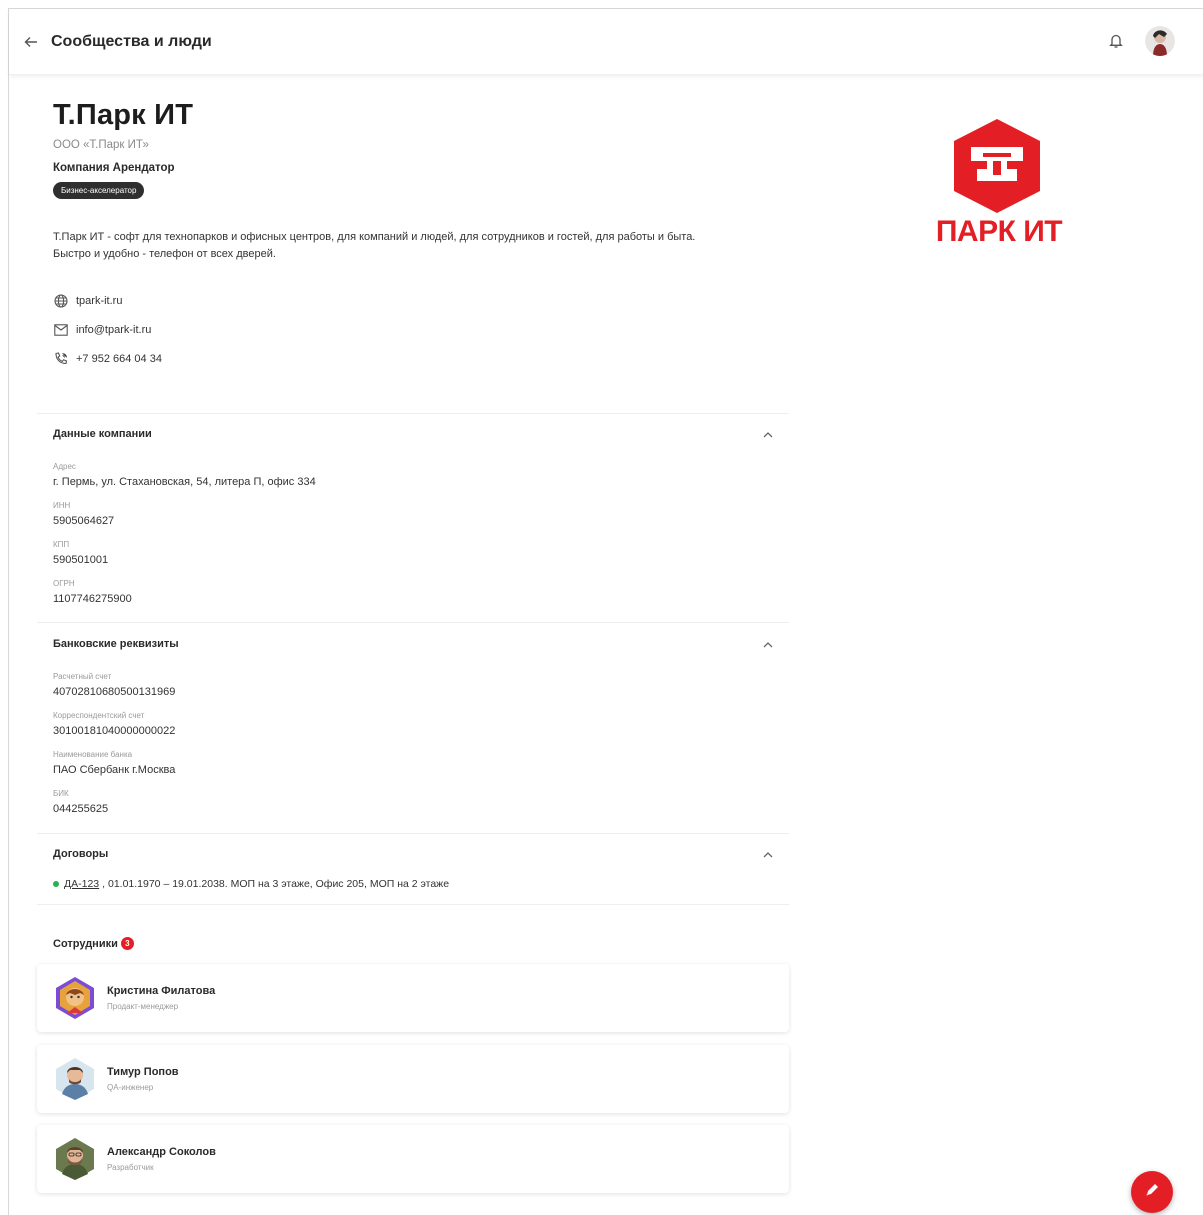  I want to click on company-legal-name: ООО «Т.Парк ИТ», so click(101, 145).